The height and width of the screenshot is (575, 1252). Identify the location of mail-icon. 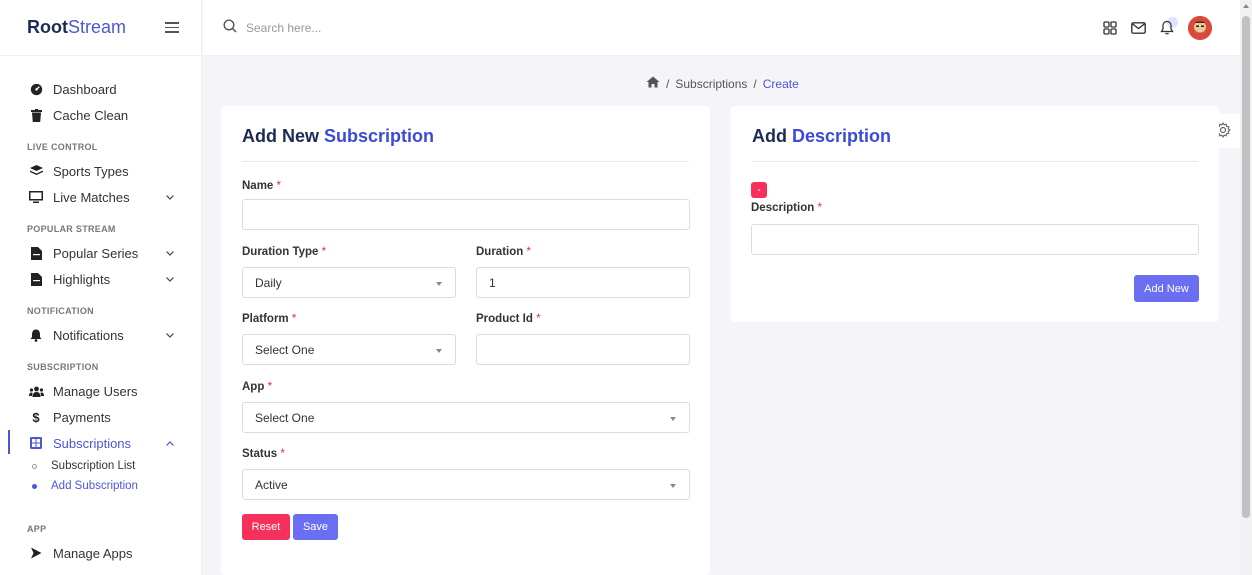
(1138, 27).